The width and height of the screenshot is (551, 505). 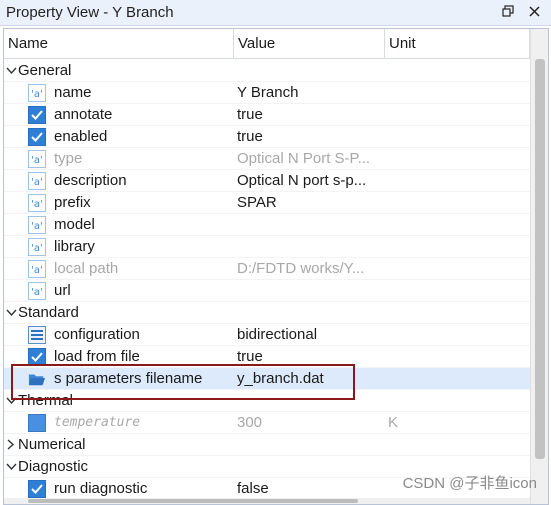 I want to click on property-row-configuration: configuration bidirectional, so click(x=267, y=335).